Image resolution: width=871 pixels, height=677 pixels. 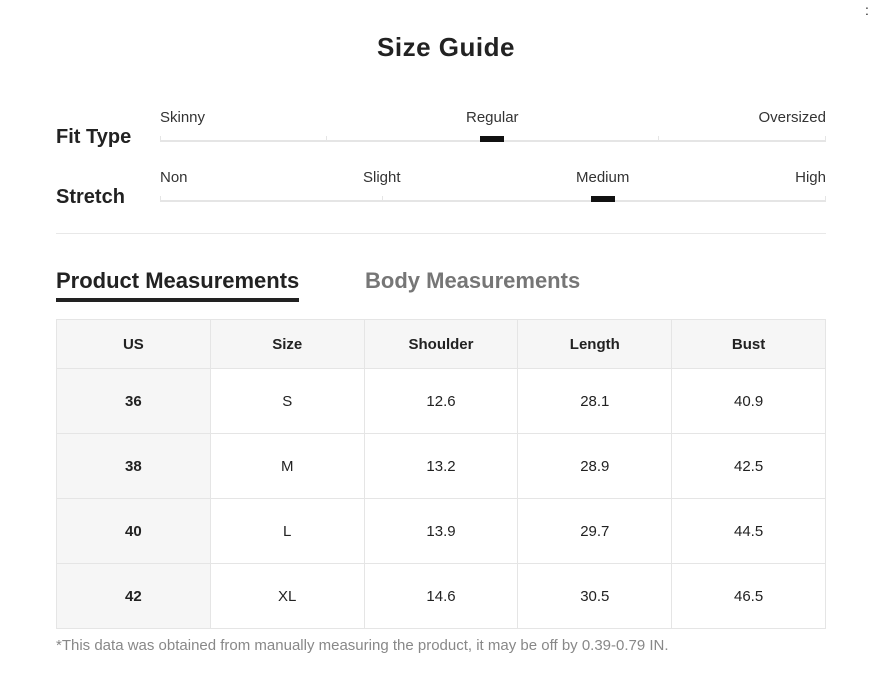 What do you see at coordinates (810, 177) in the screenshot?
I see `stretch-option-high: High` at bounding box center [810, 177].